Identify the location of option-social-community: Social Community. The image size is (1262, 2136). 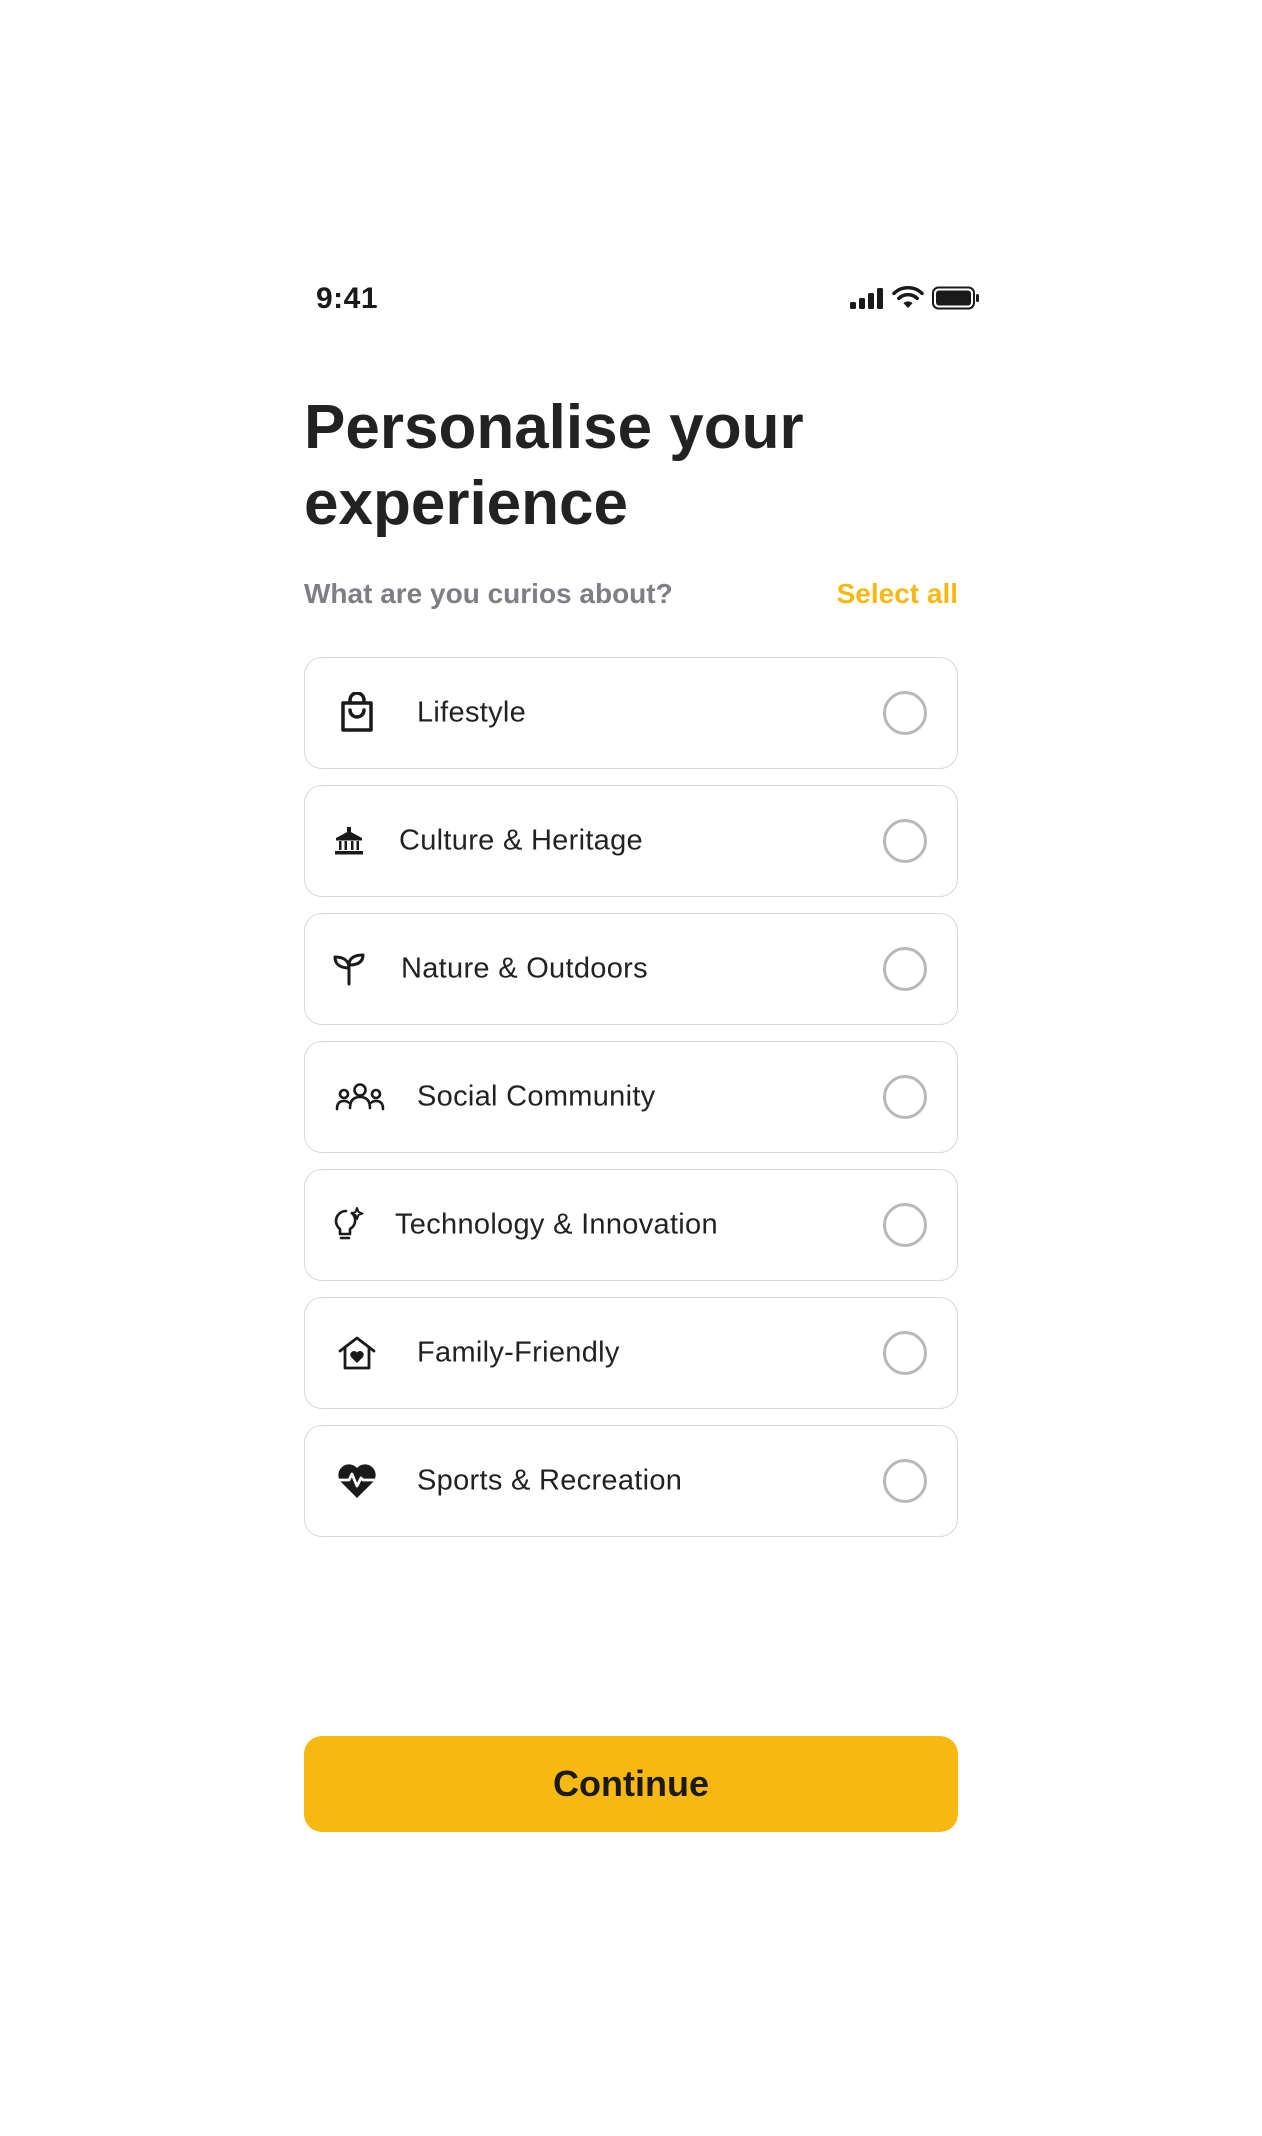
(631, 1097).